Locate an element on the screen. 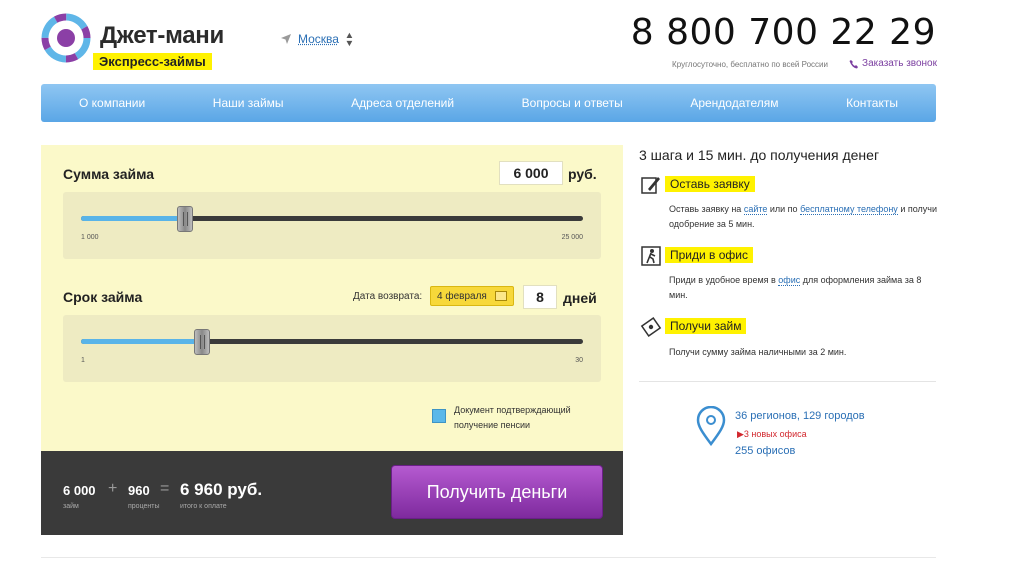 The image size is (1024, 582). term-slider-fill is located at coordinates (141, 341).